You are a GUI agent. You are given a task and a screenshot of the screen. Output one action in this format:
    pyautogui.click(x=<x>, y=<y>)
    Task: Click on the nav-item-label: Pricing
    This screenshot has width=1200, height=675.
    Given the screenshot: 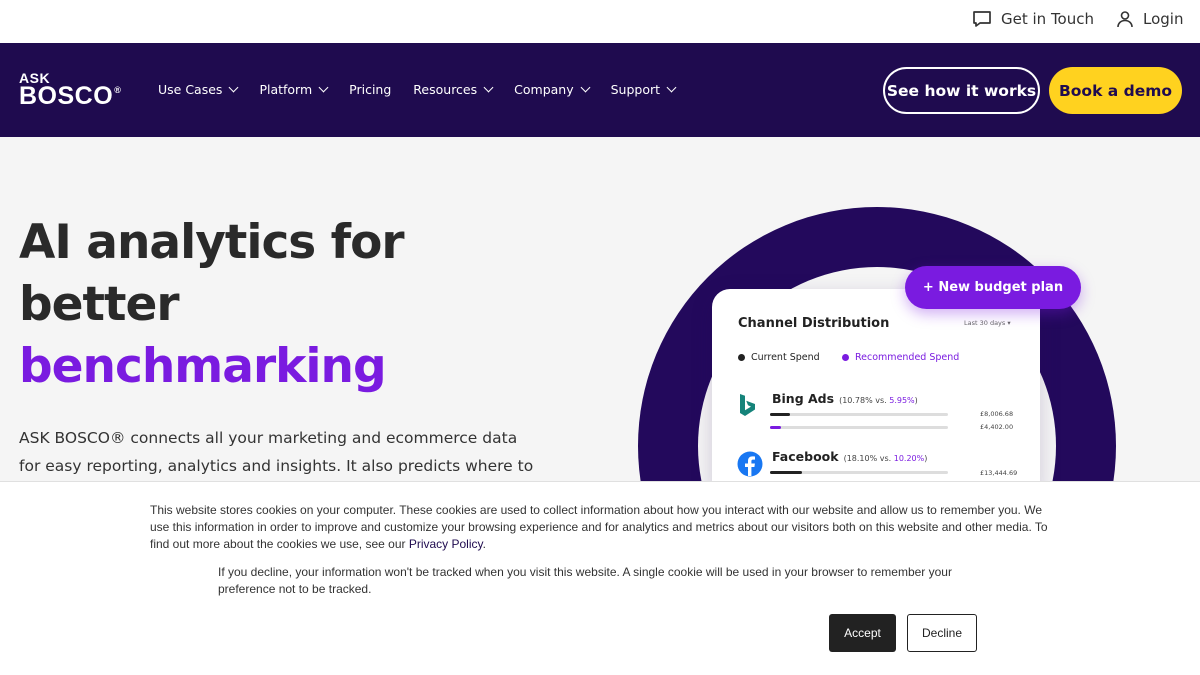 What is the action you would take?
    pyautogui.click(x=370, y=89)
    